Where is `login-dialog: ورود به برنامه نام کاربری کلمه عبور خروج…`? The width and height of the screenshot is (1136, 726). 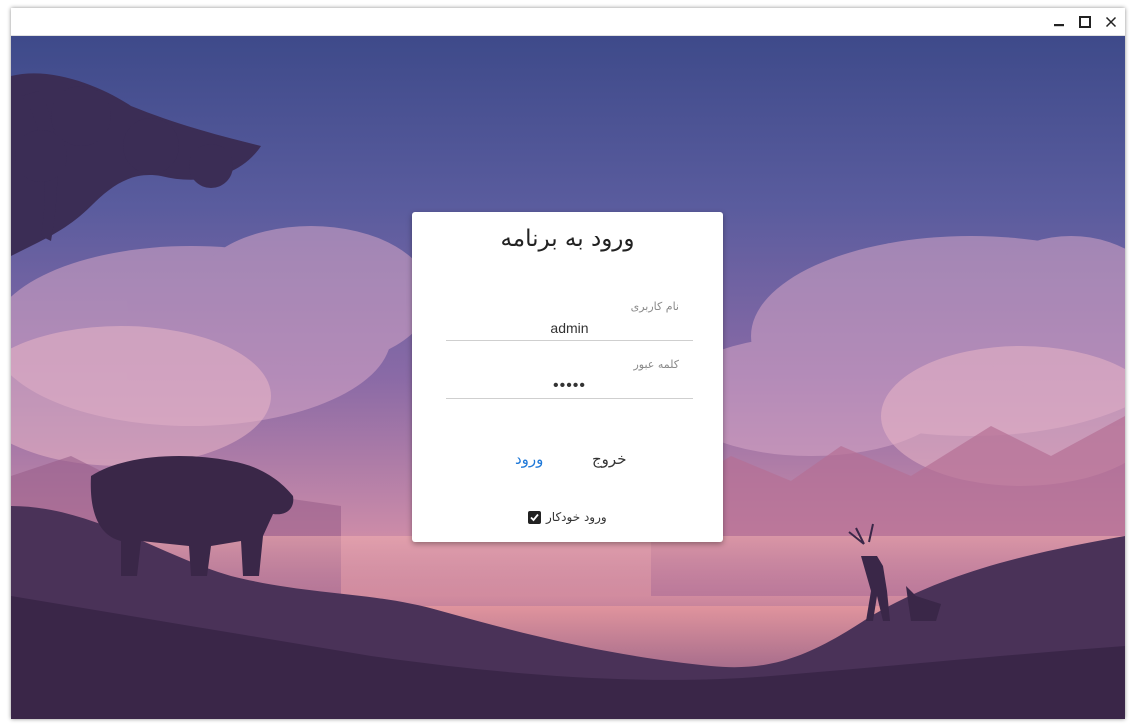
login-dialog: ورود به برنامه نام کاربری کلمه عبور خروج… is located at coordinates (567, 377).